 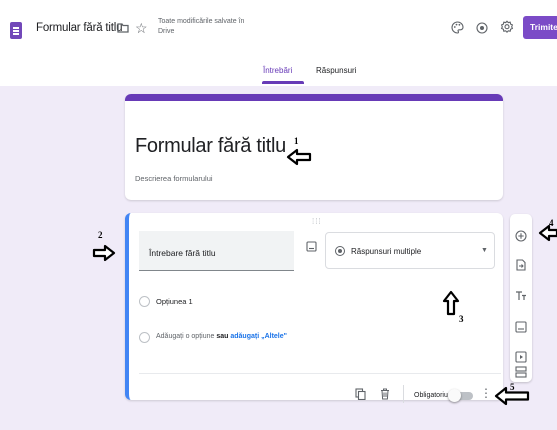 What do you see at coordinates (482, 28) in the screenshot?
I see `eye-icon` at bounding box center [482, 28].